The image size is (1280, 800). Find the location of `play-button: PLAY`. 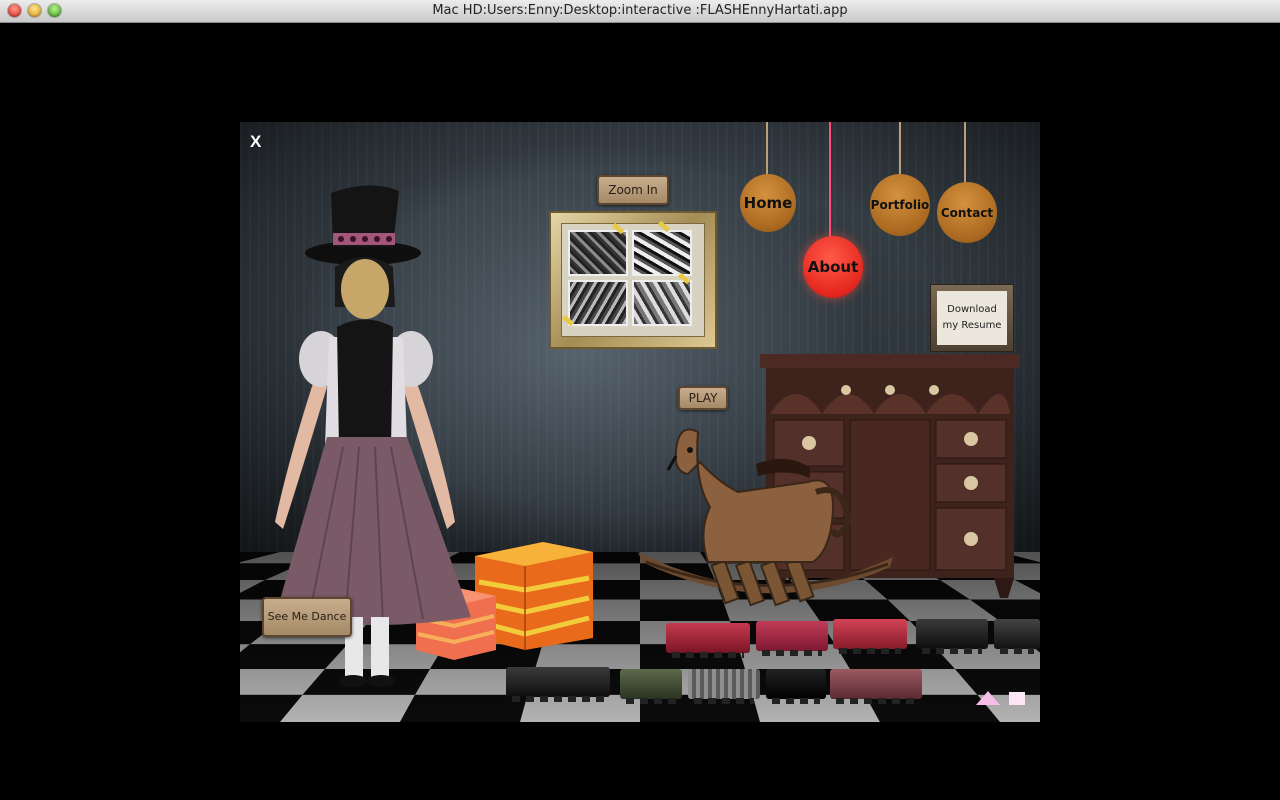

play-button: PLAY is located at coordinates (703, 398).